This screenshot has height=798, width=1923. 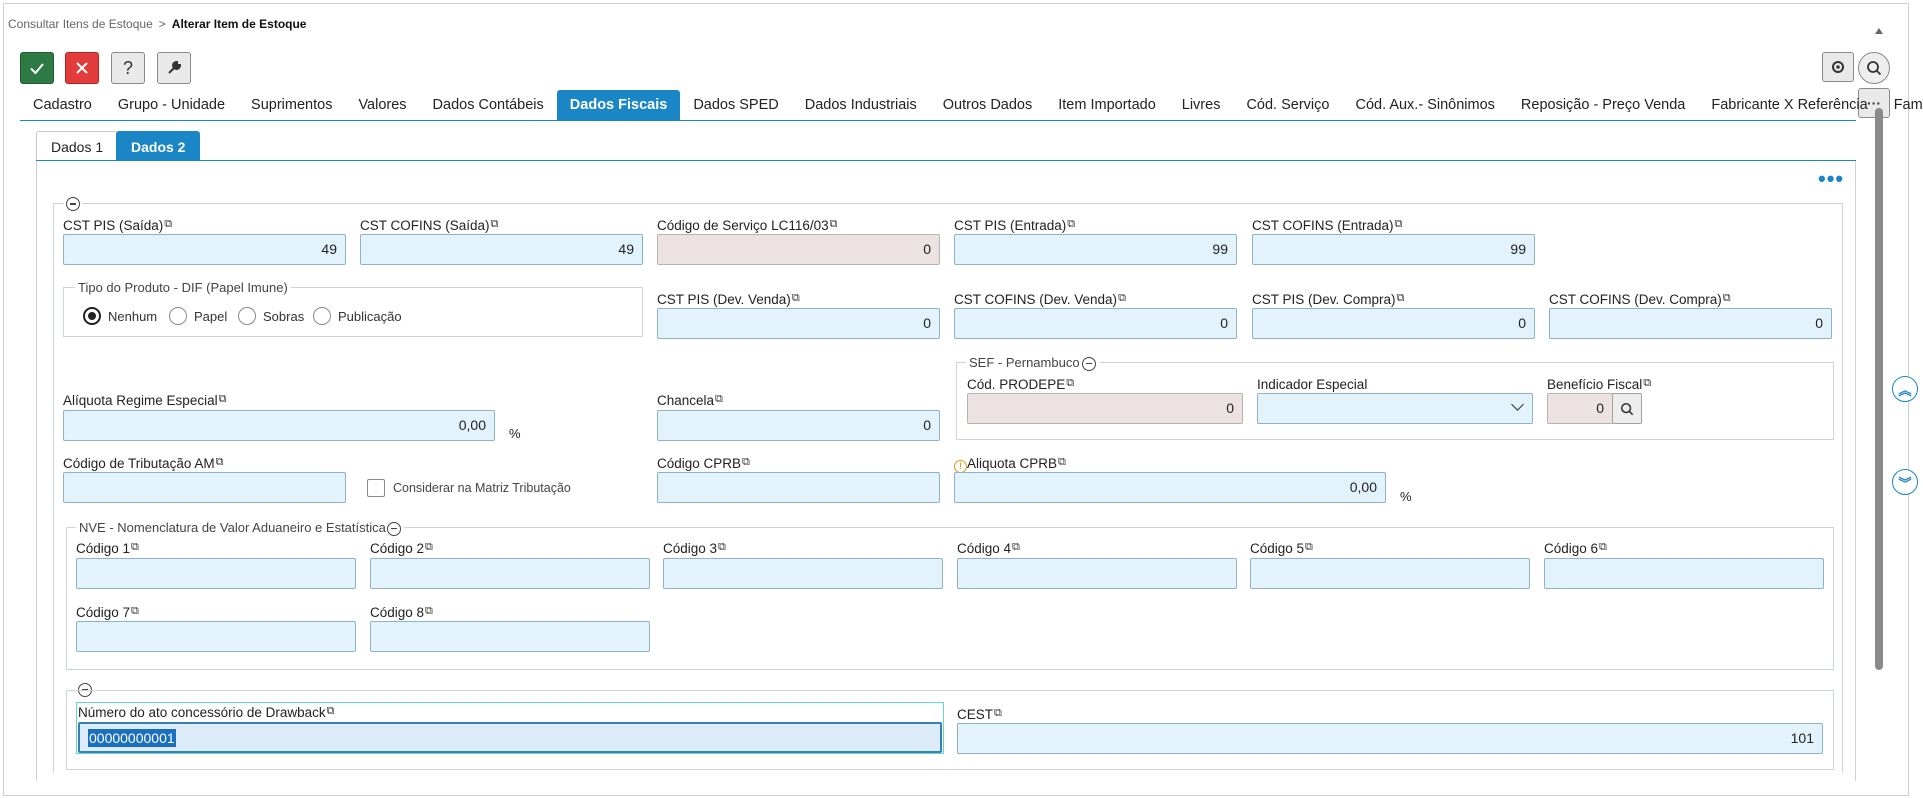 I want to click on tab-livres: Livres, so click(x=1201, y=105).